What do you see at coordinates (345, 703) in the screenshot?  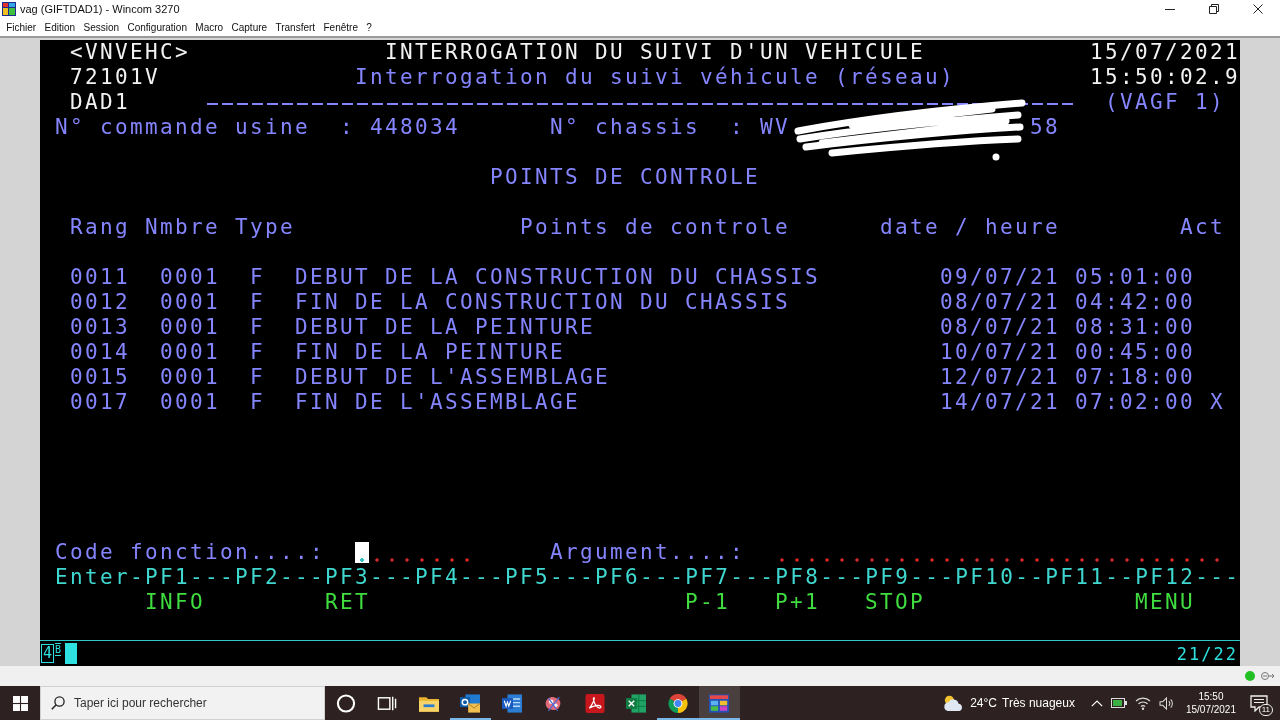 I see `circle-icon` at bounding box center [345, 703].